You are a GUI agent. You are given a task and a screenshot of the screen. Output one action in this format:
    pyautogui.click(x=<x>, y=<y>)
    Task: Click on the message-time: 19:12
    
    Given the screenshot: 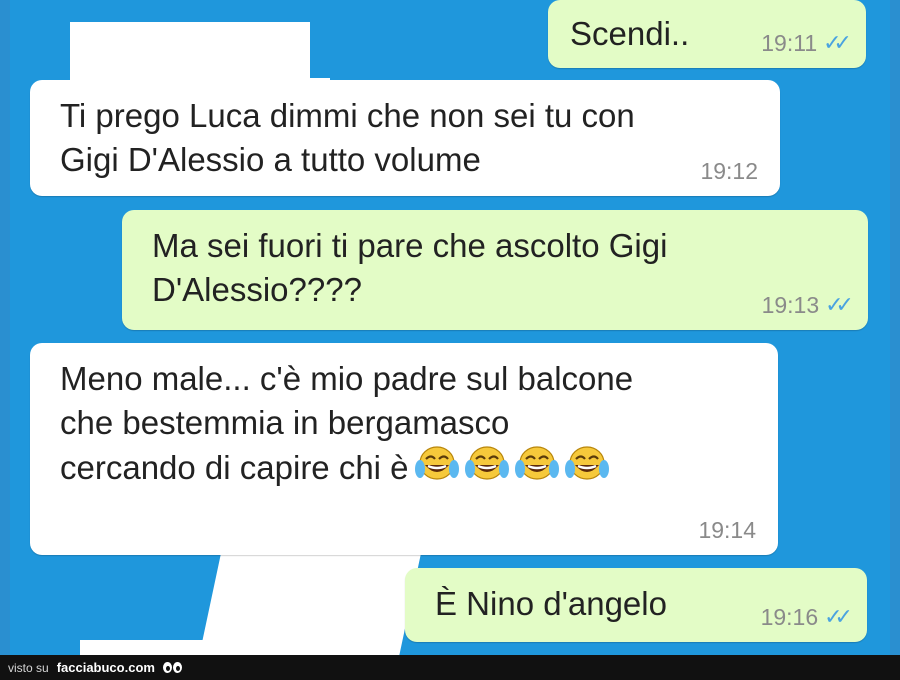 What is the action you would take?
    pyautogui.click(x=729, y=171)
    